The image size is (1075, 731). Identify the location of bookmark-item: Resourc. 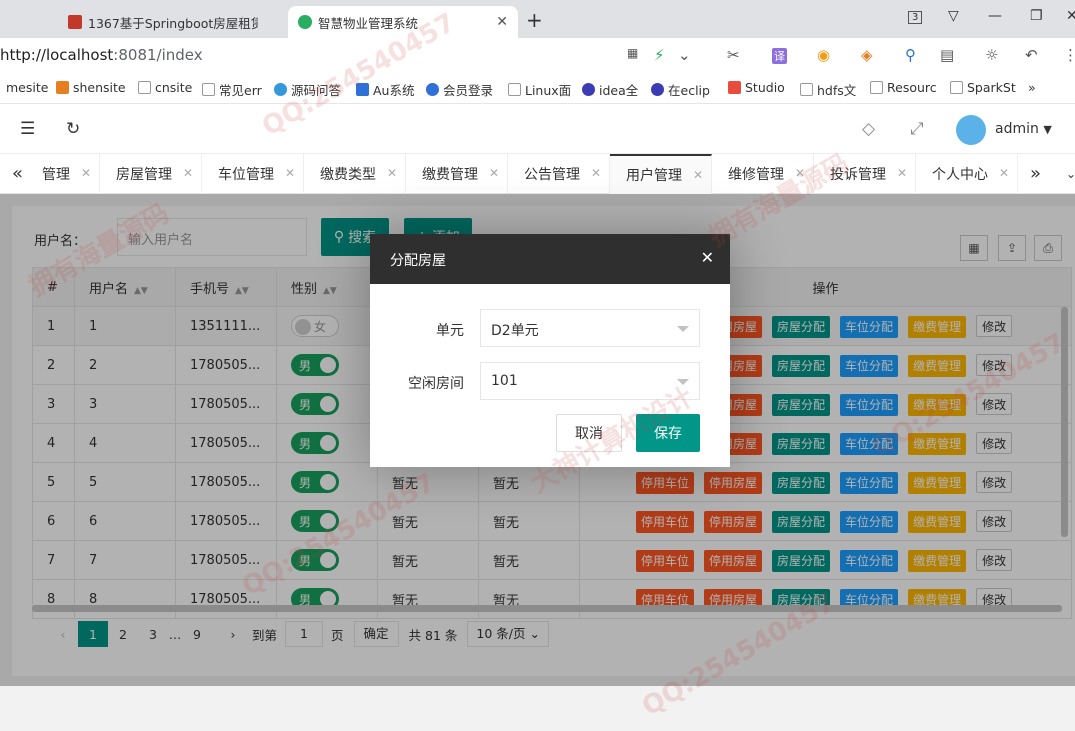
(903, 87).